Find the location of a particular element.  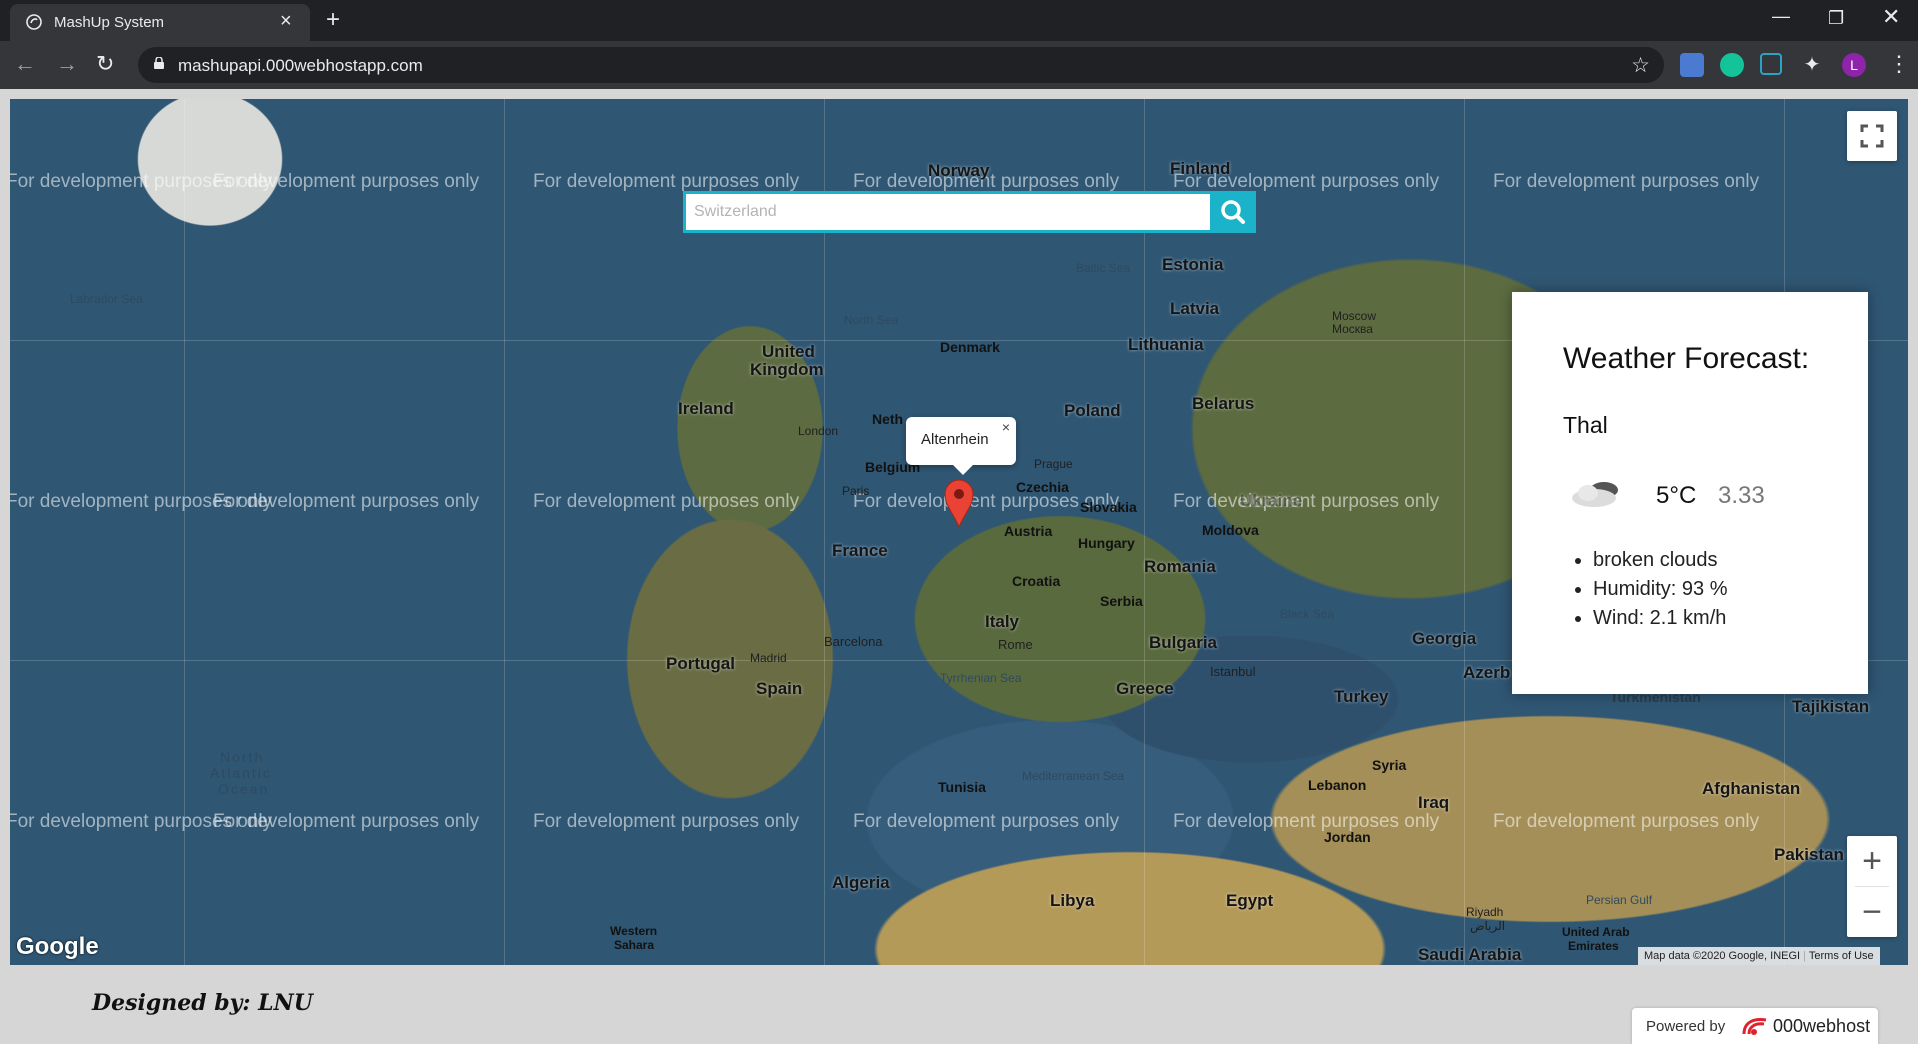

map-label: London is located at coordinates (818, 431).